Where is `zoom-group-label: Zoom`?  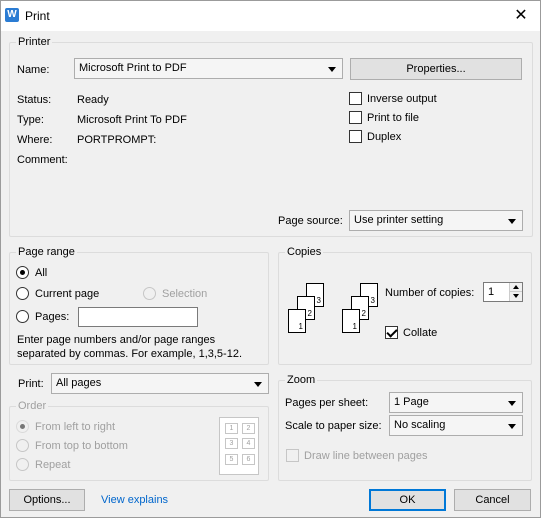
zoom-group-label: Zoom is located at coordinates (301, 380).